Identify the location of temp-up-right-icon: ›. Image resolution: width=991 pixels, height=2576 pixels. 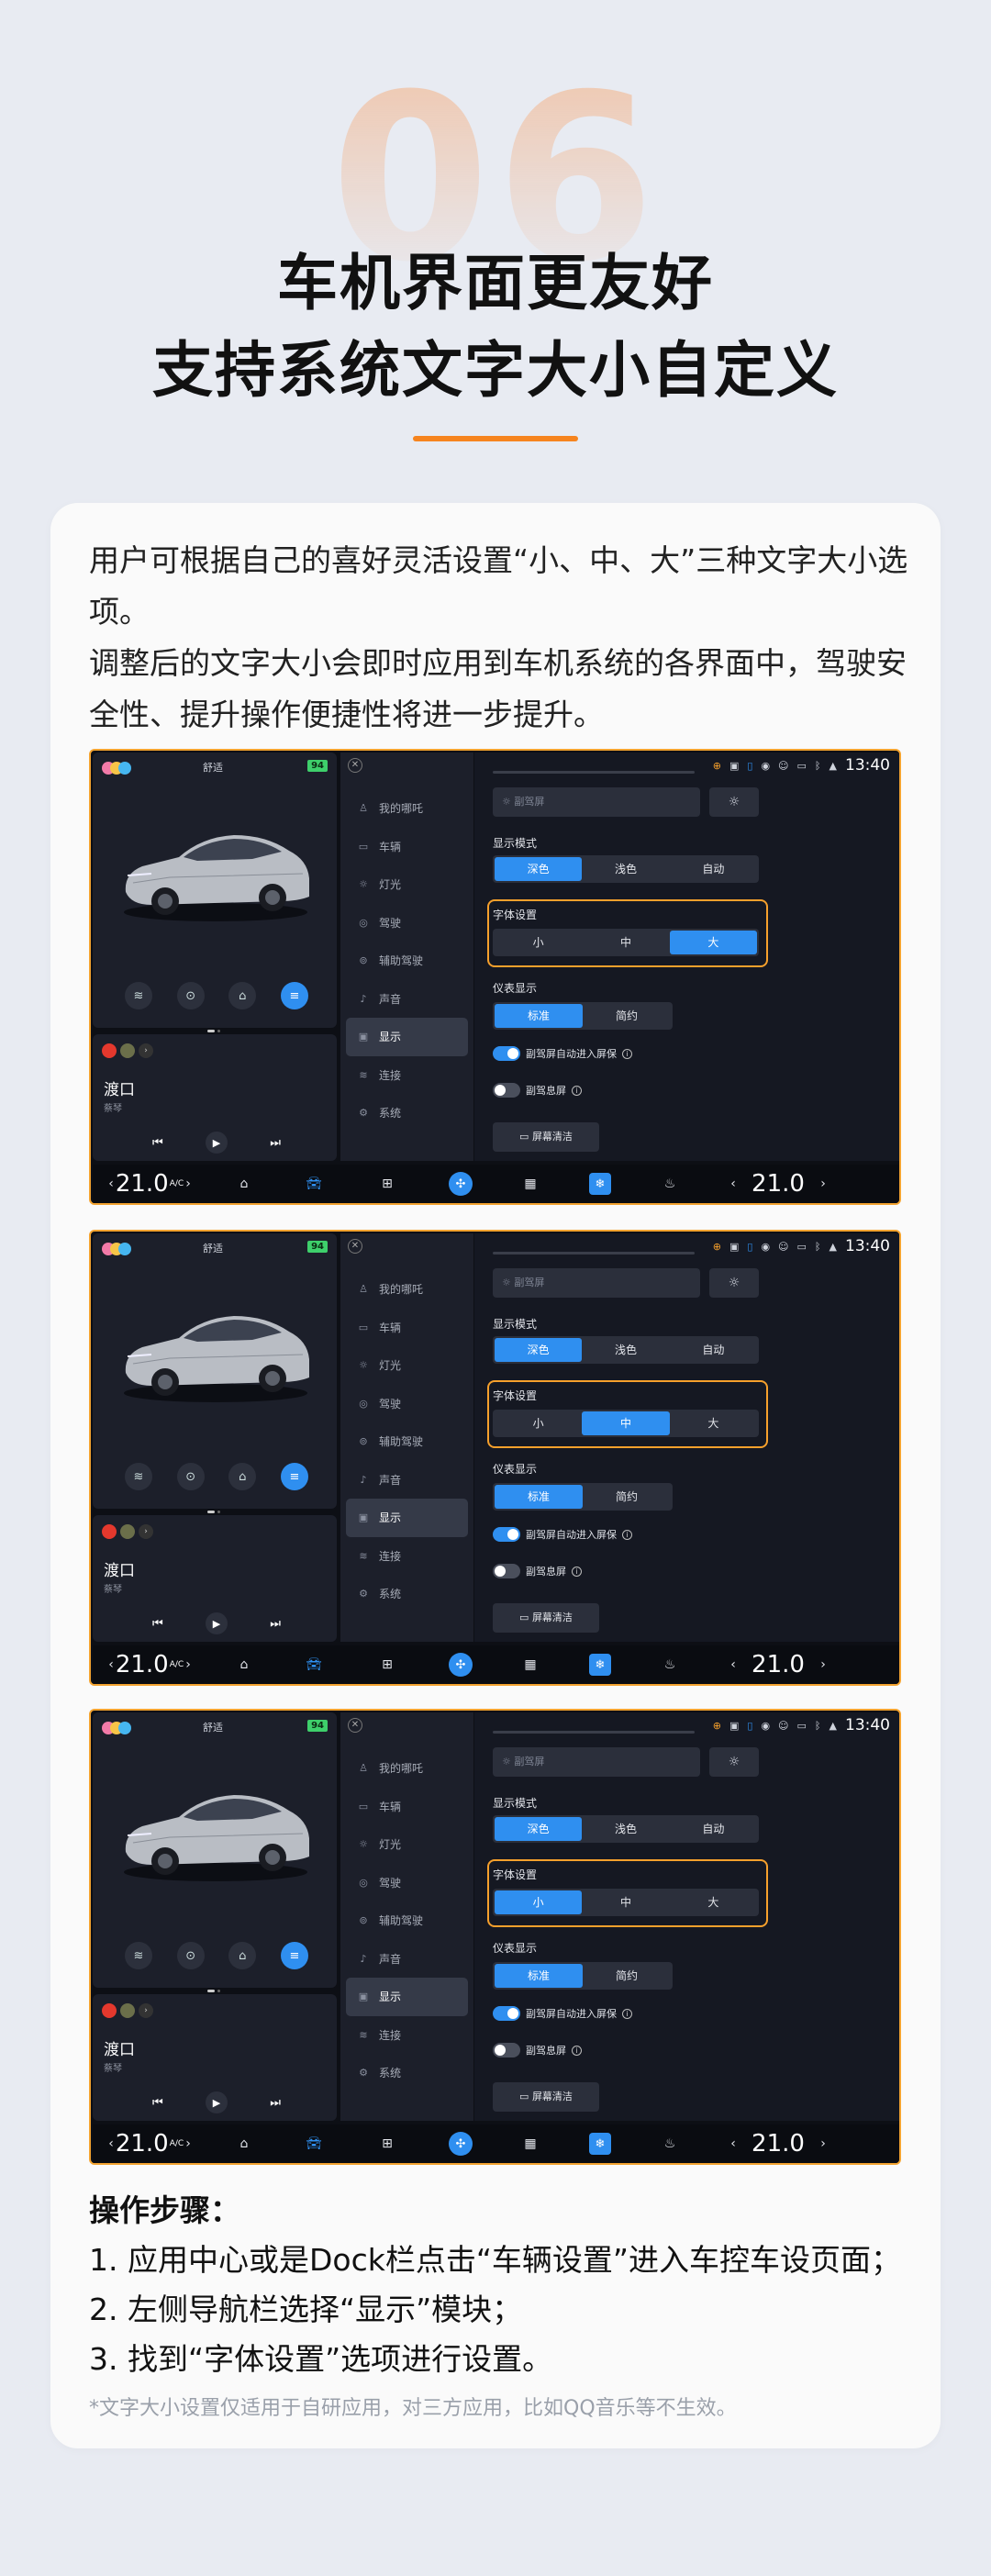
(823, 1184).